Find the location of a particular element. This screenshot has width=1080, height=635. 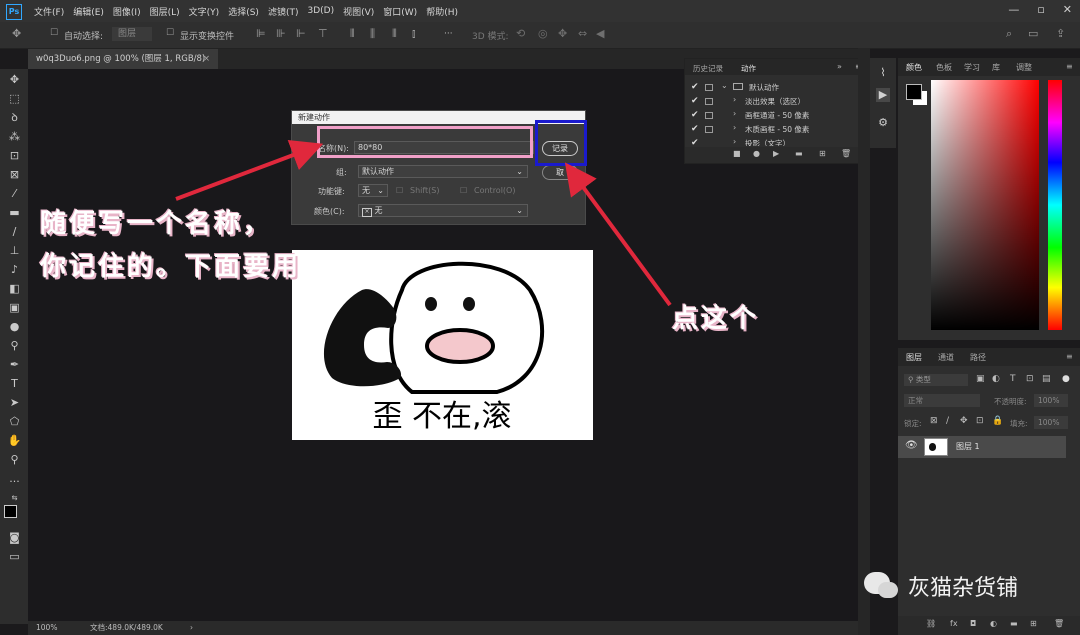

watermark-text: 灰猫杂货铺 is located at coordinates (963, 588).